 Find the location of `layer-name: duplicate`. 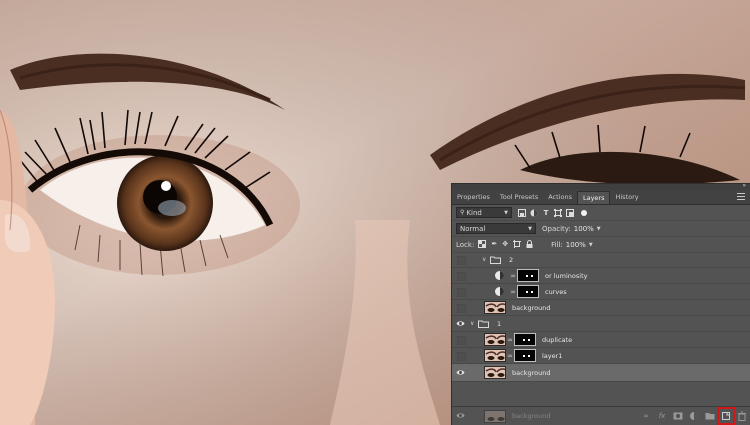

layer-name: duplicate is located at coordinates (557, 339).